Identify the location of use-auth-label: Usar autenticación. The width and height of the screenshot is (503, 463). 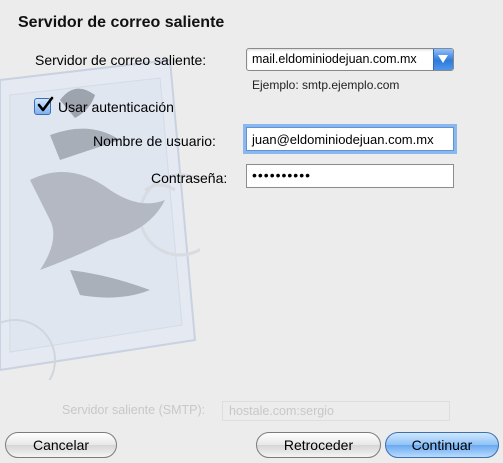
(116, 107).